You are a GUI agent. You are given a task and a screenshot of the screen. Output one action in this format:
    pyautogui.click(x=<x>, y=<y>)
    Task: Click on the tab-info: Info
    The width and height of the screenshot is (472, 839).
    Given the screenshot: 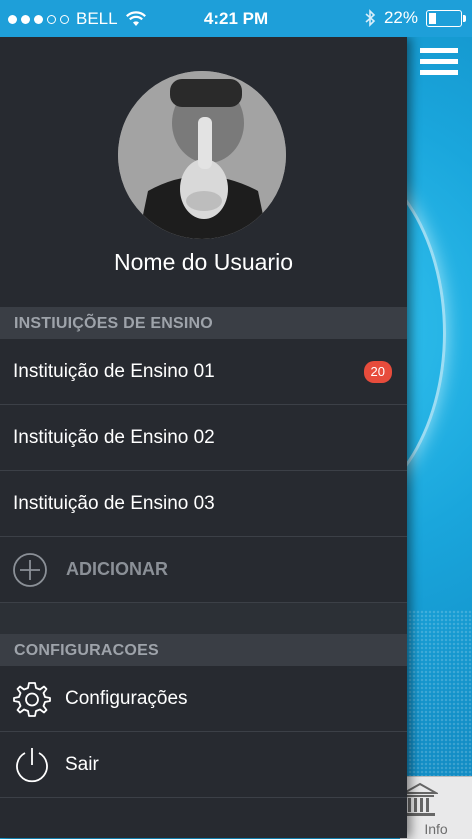 What is the action you would take?
    pyautogui.click(x=436, y=807)
    